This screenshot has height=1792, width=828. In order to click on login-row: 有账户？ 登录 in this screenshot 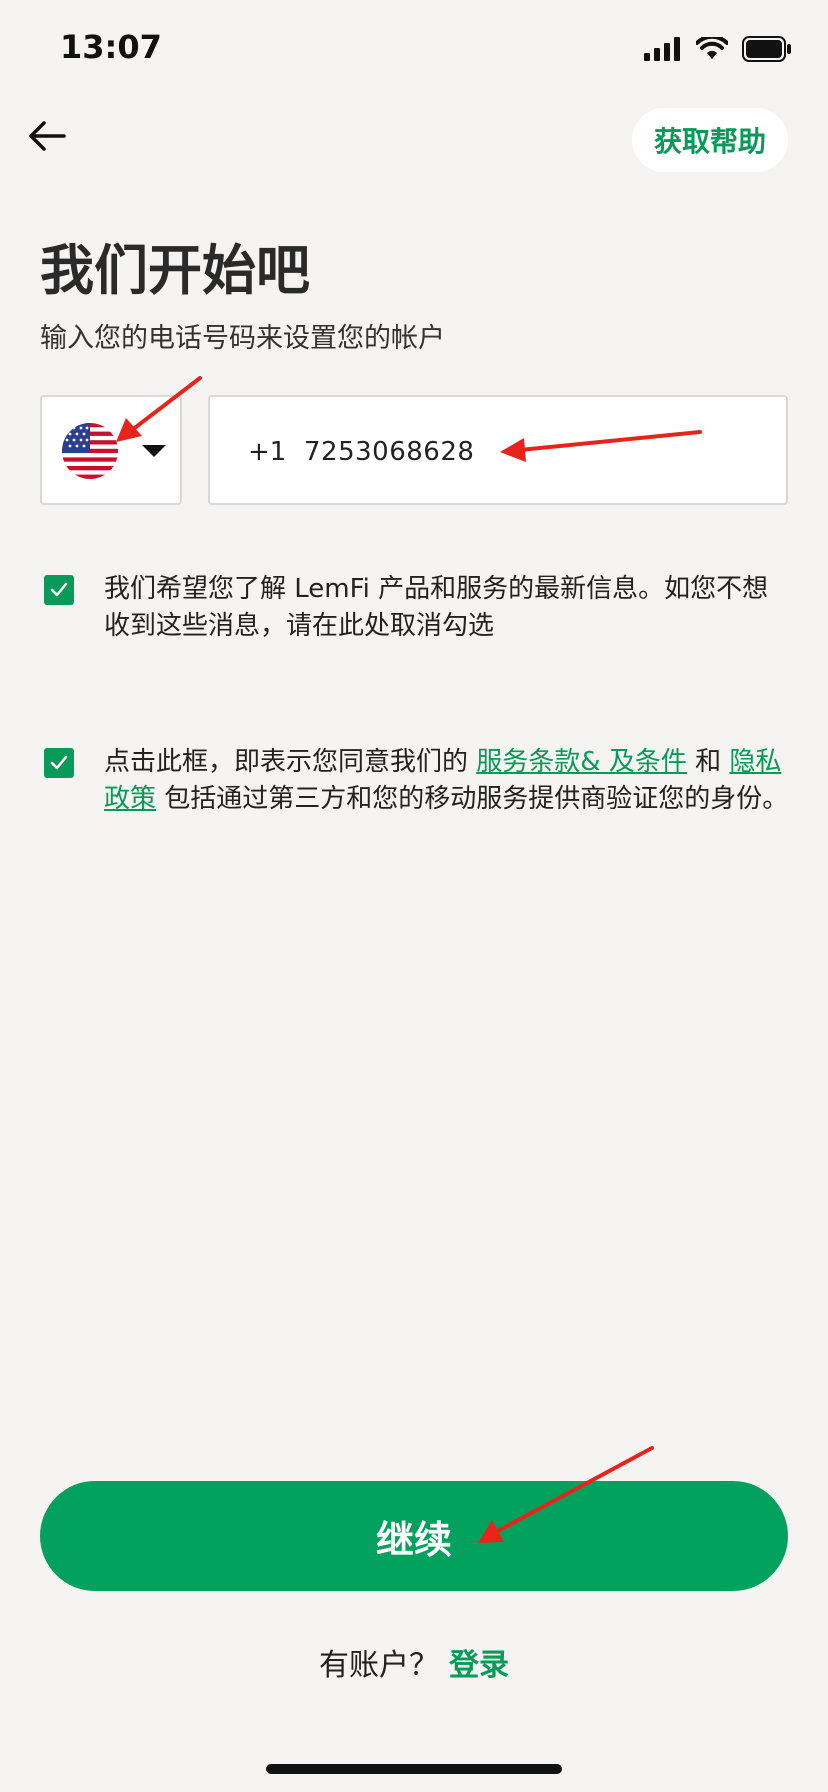, I will do `click(414, 1662)`.